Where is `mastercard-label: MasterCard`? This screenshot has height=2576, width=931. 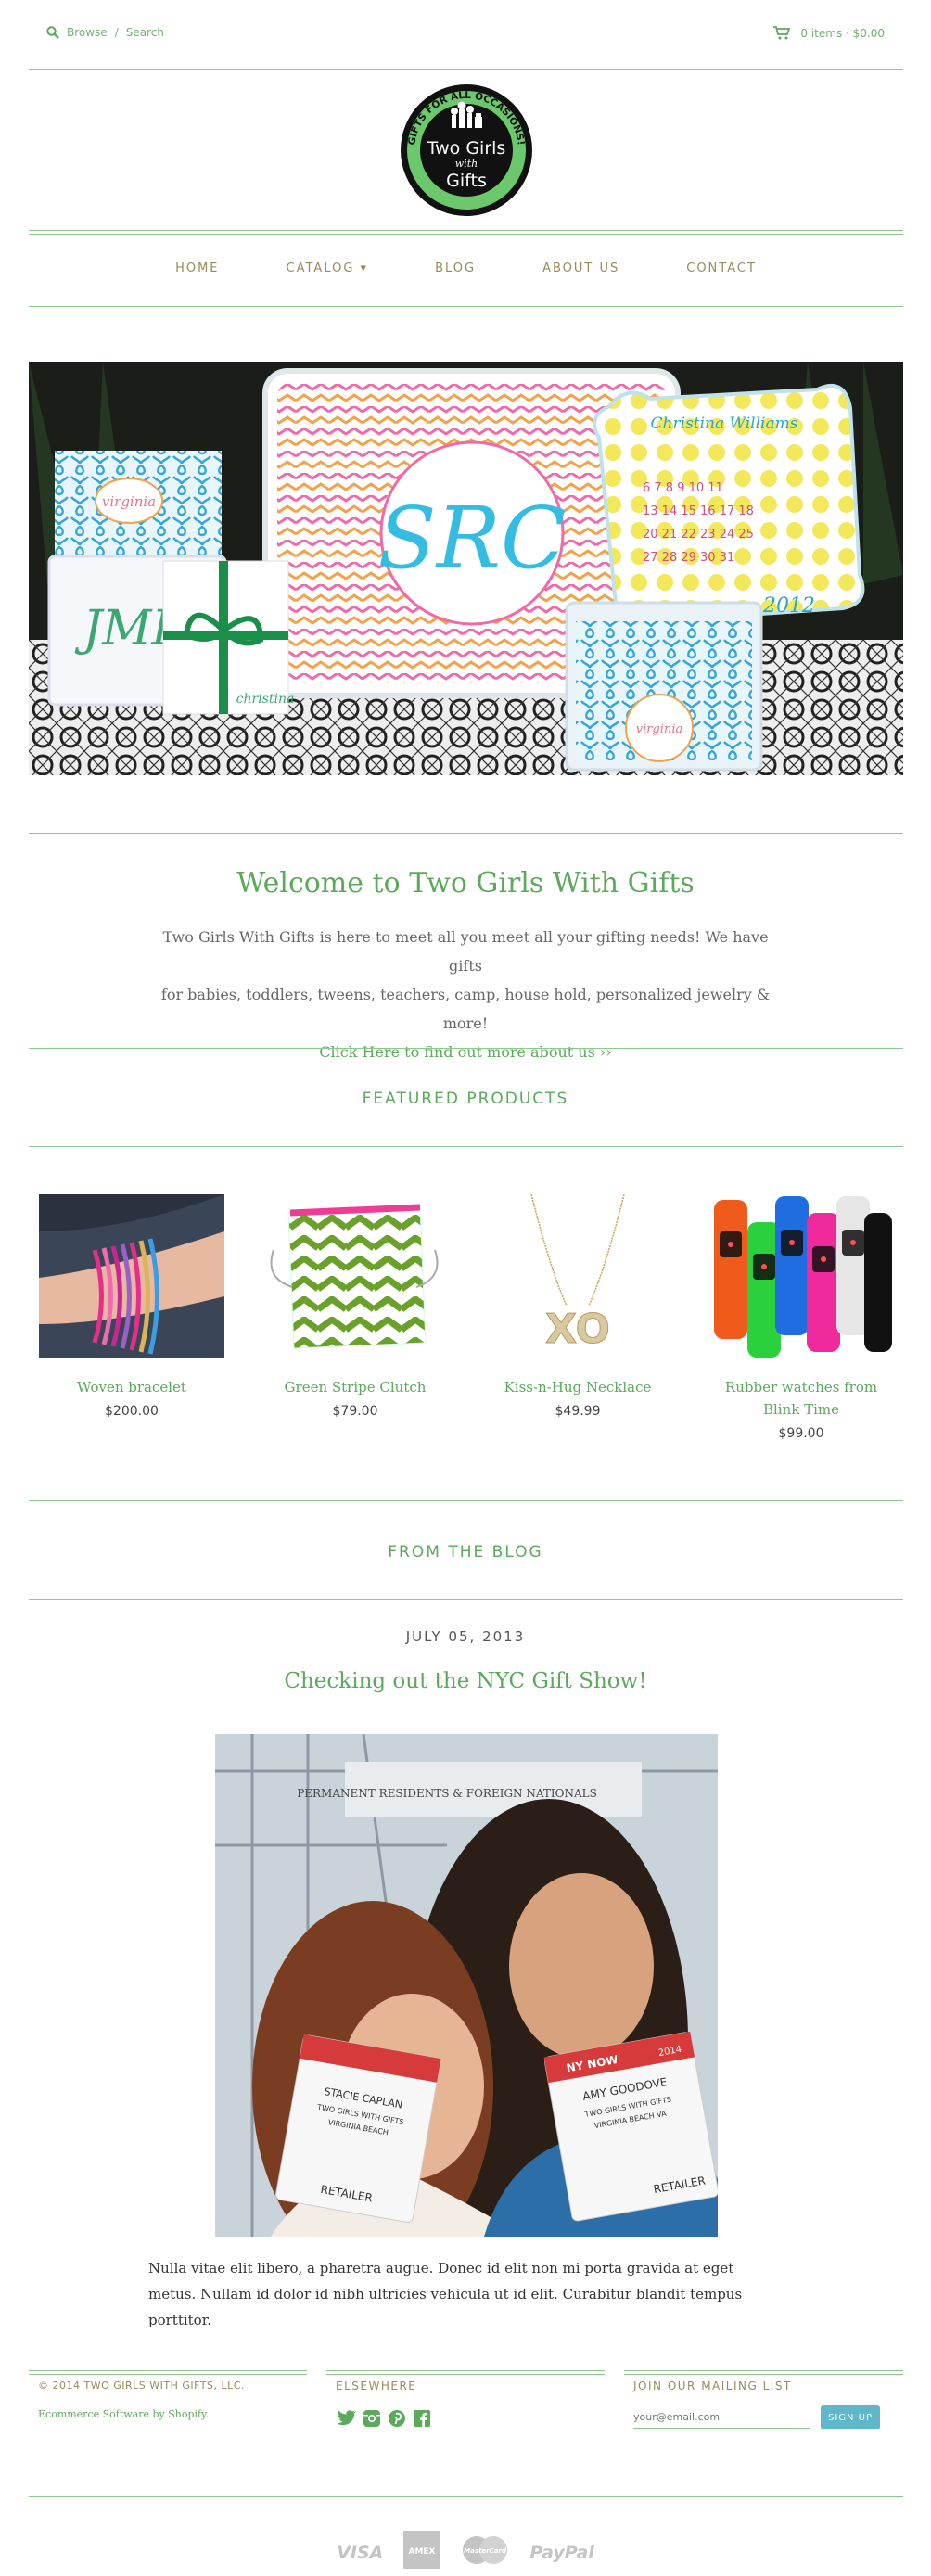 mastercard-label: MasterCard is located at coordinates (486, 2551).